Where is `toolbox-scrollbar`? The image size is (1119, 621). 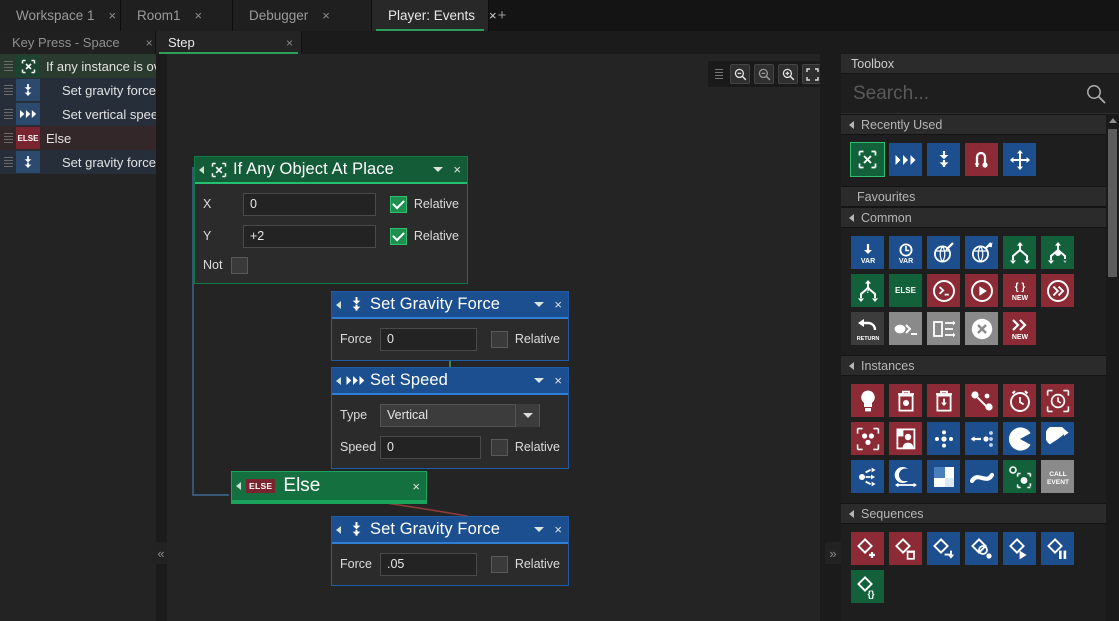 toolbox-scrollbar is located at coordinates (1112, 367).